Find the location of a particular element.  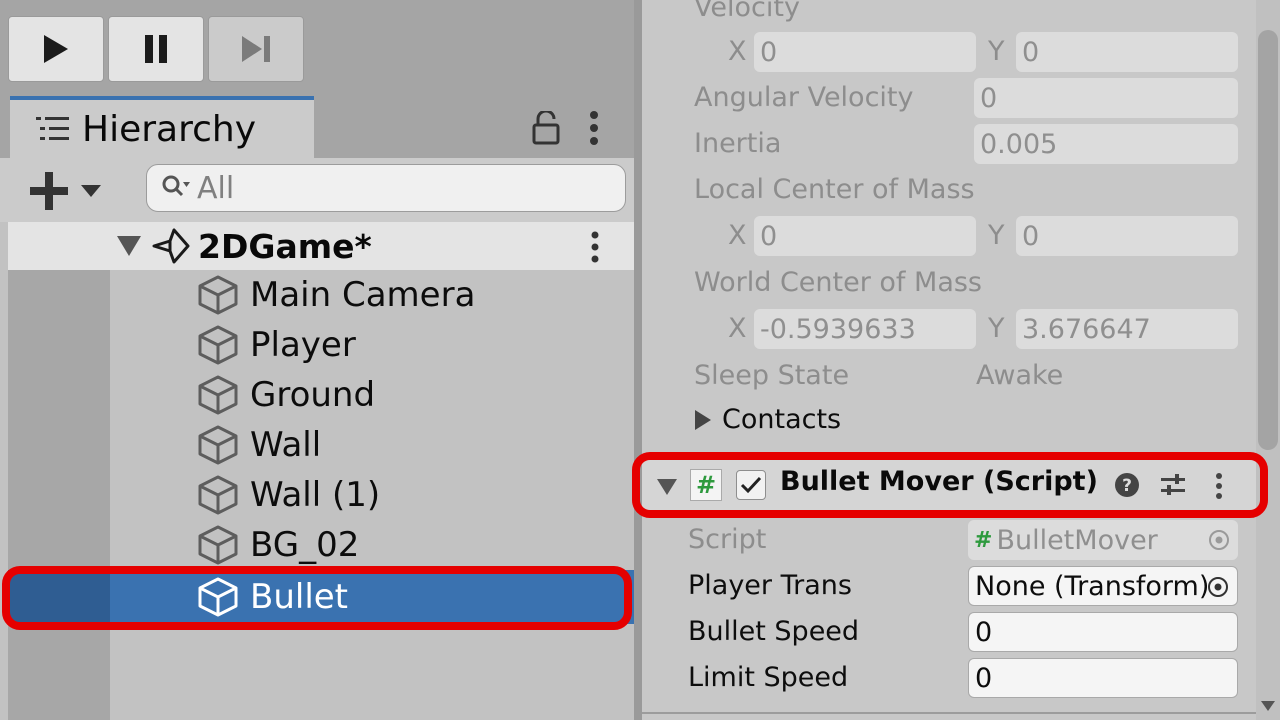

player-trans-field: None (Transform) is located at coordinates (1103, 586).